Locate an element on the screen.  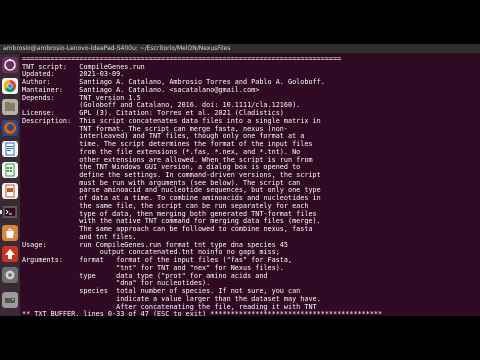
terminal-icon is located at coordinates (10, 212).